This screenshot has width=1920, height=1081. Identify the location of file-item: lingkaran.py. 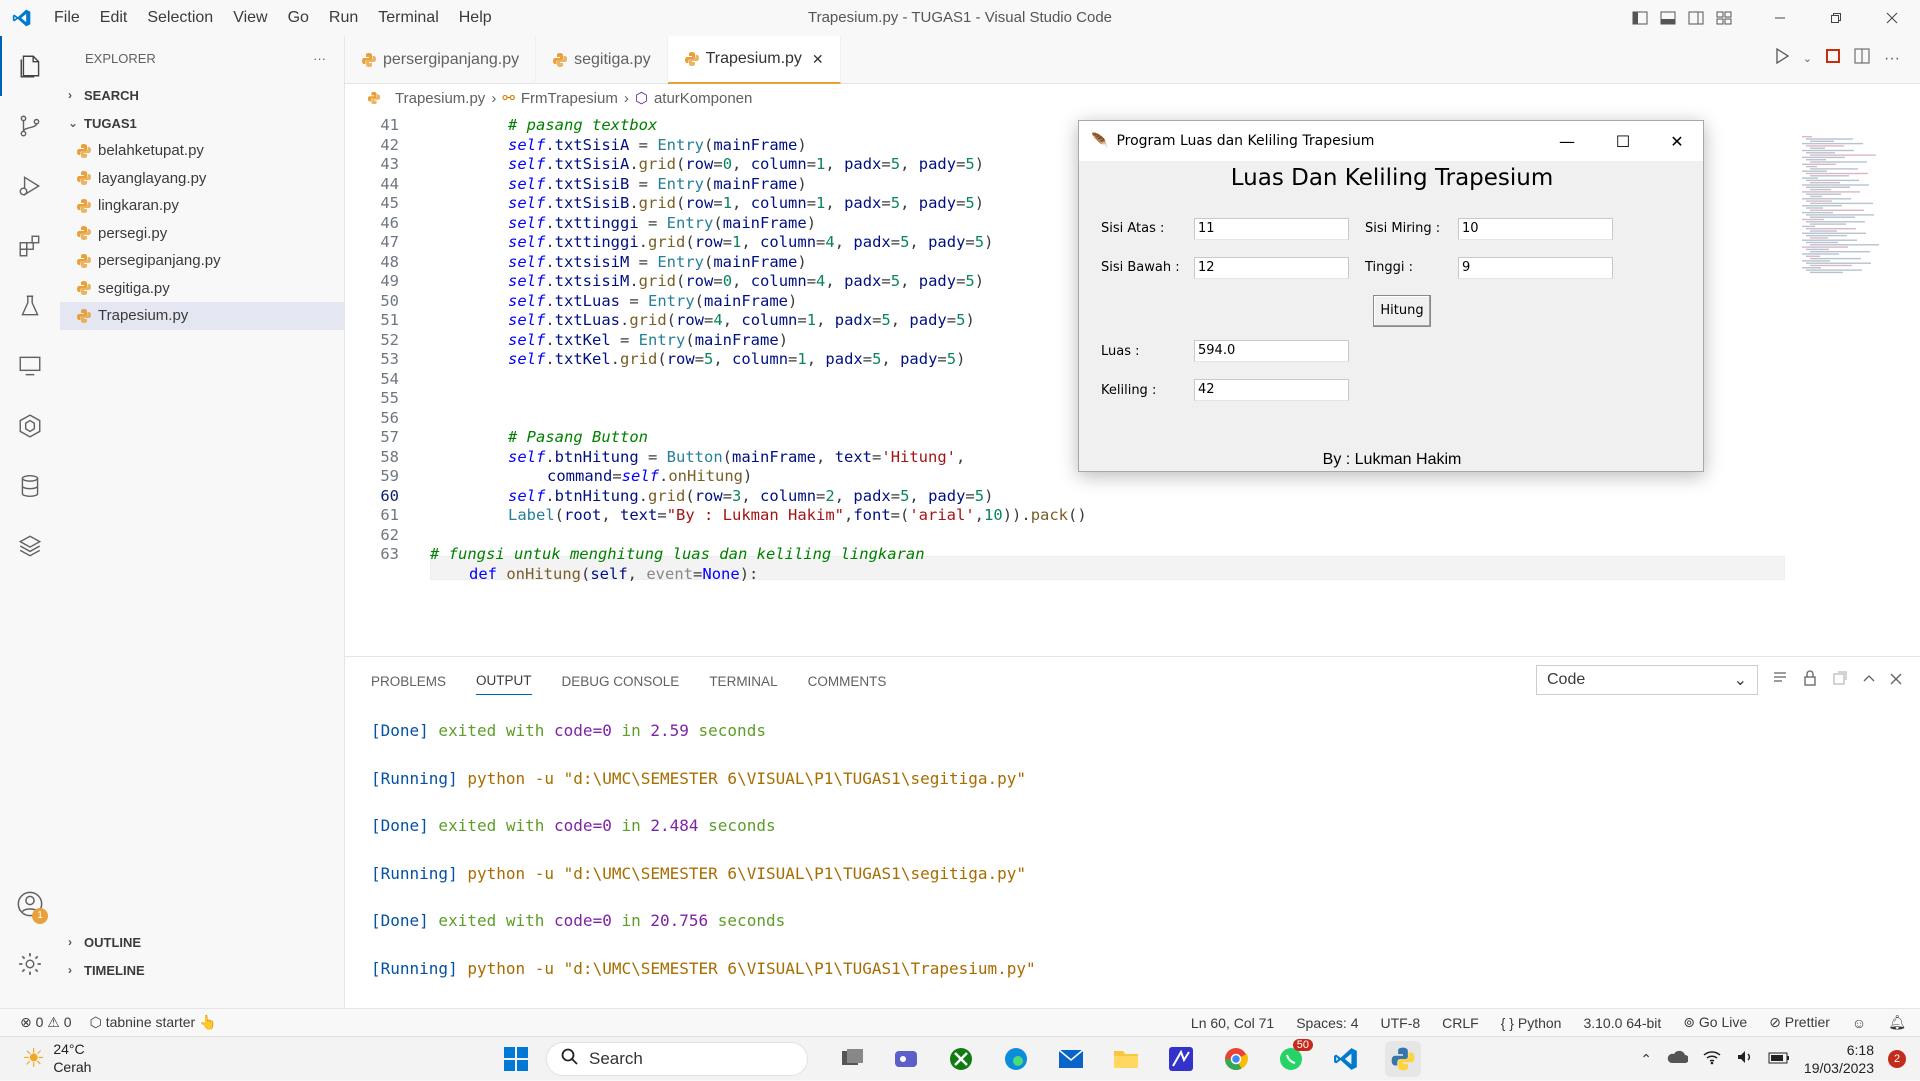
(202, 206).